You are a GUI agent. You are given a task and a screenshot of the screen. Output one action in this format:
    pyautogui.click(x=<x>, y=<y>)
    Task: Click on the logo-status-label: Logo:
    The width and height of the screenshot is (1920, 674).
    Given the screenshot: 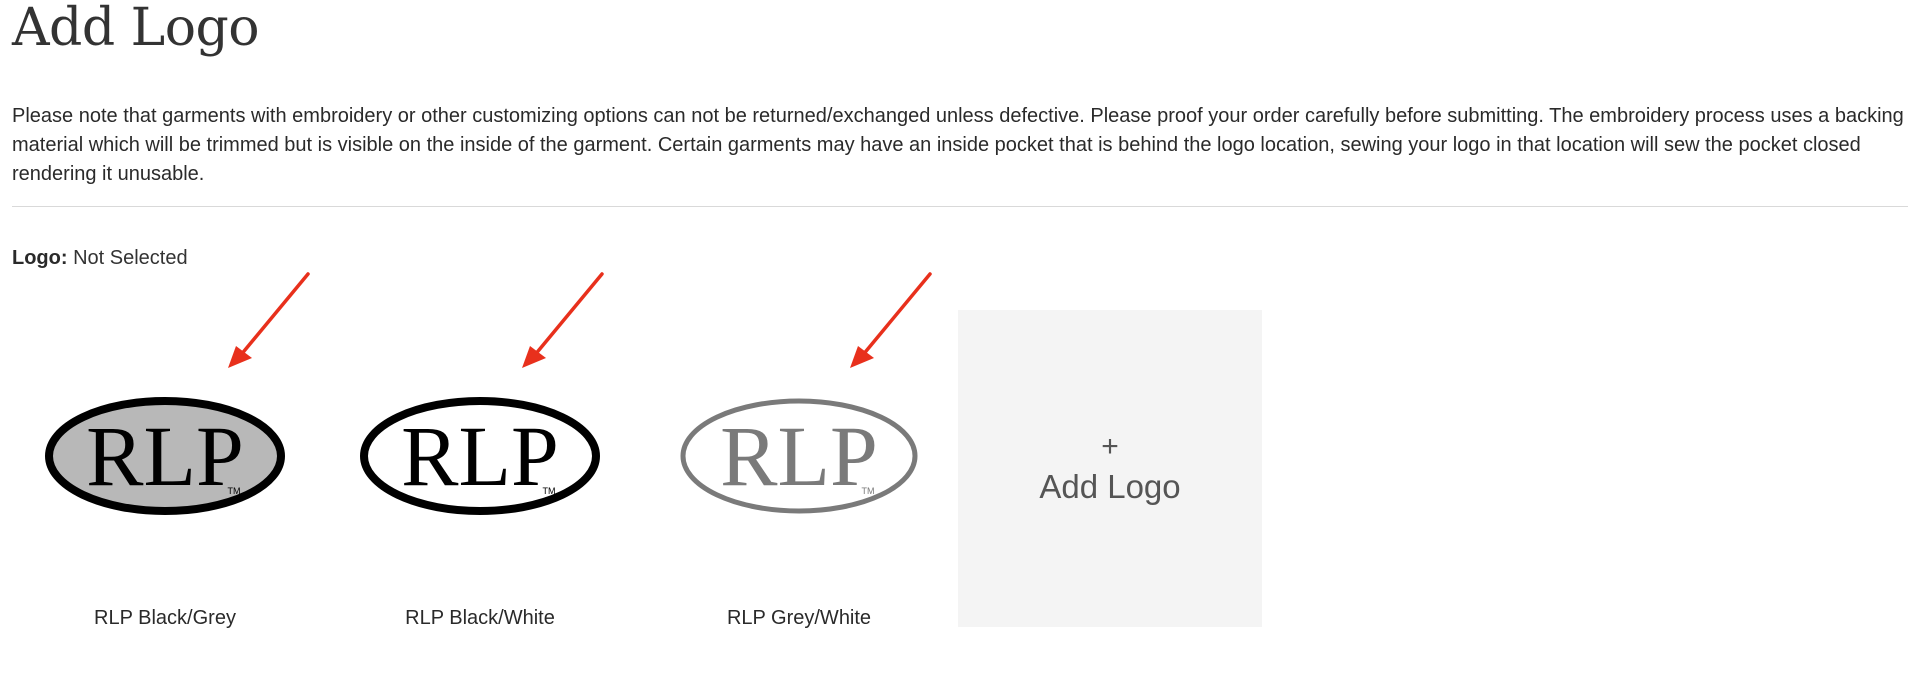 What is the action you would take?
    pyautogui.click(x=40, y=258)
    